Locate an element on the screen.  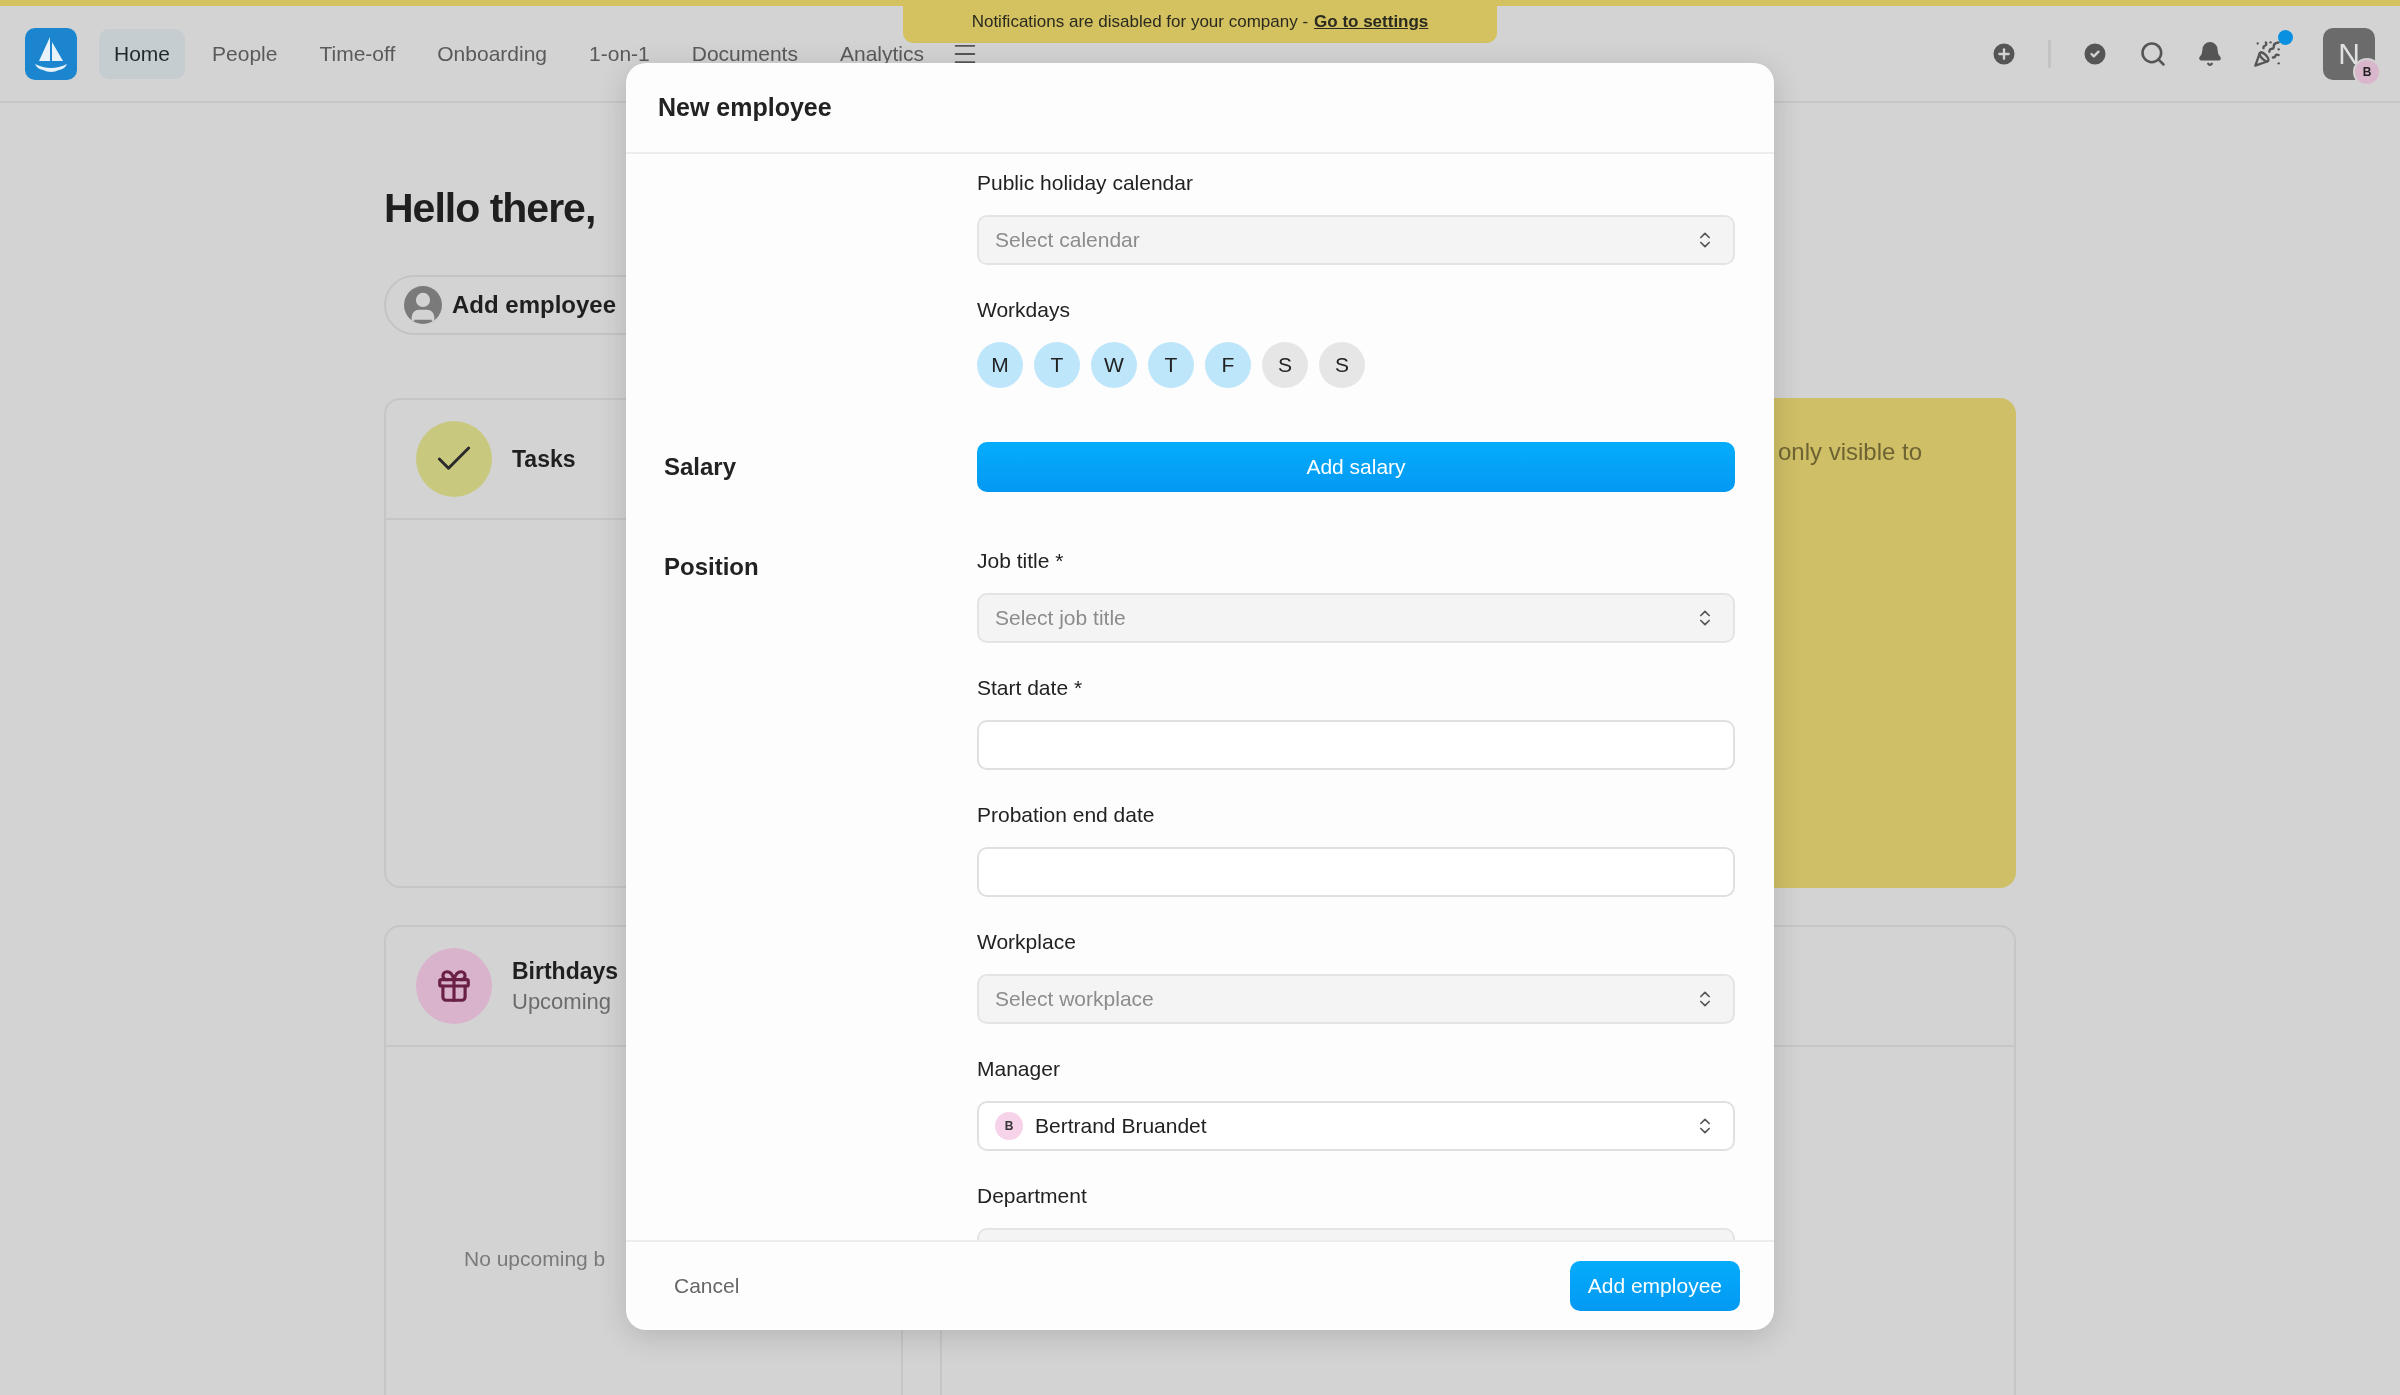
day-toggle: F is located at coordinates (1228, 365).